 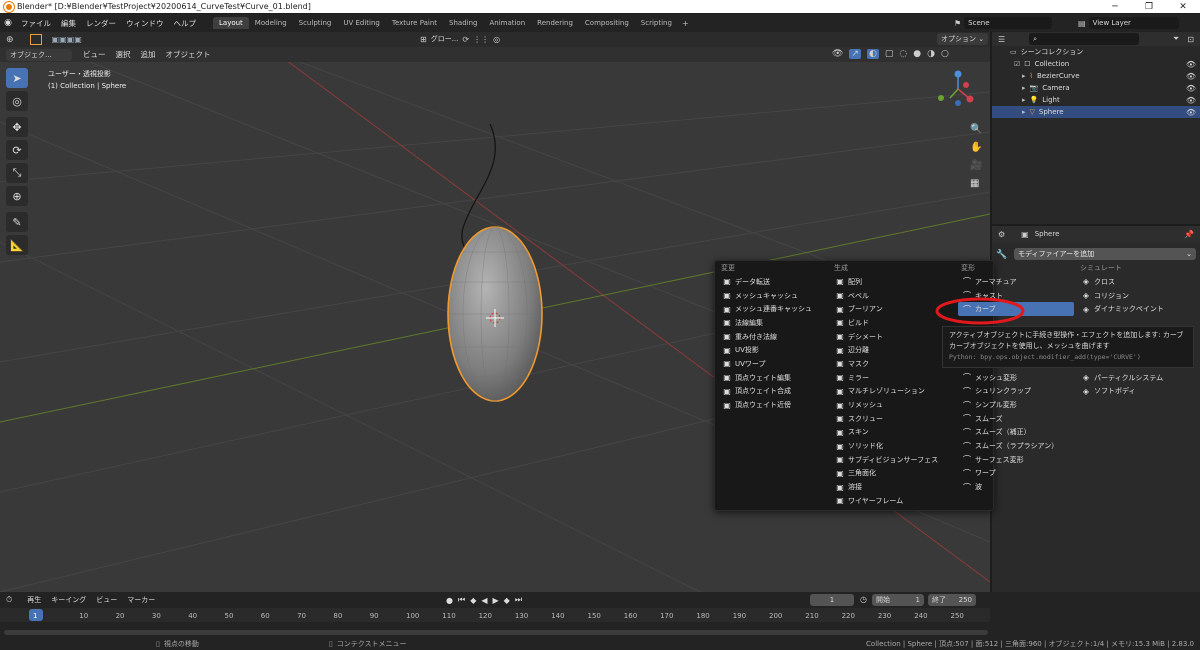 What do you see at coordinates (893, 392) in the screenshot?
I see `modifier-menu-item: ▣ マルチレゾリューション` at bounding box center [893, 392].